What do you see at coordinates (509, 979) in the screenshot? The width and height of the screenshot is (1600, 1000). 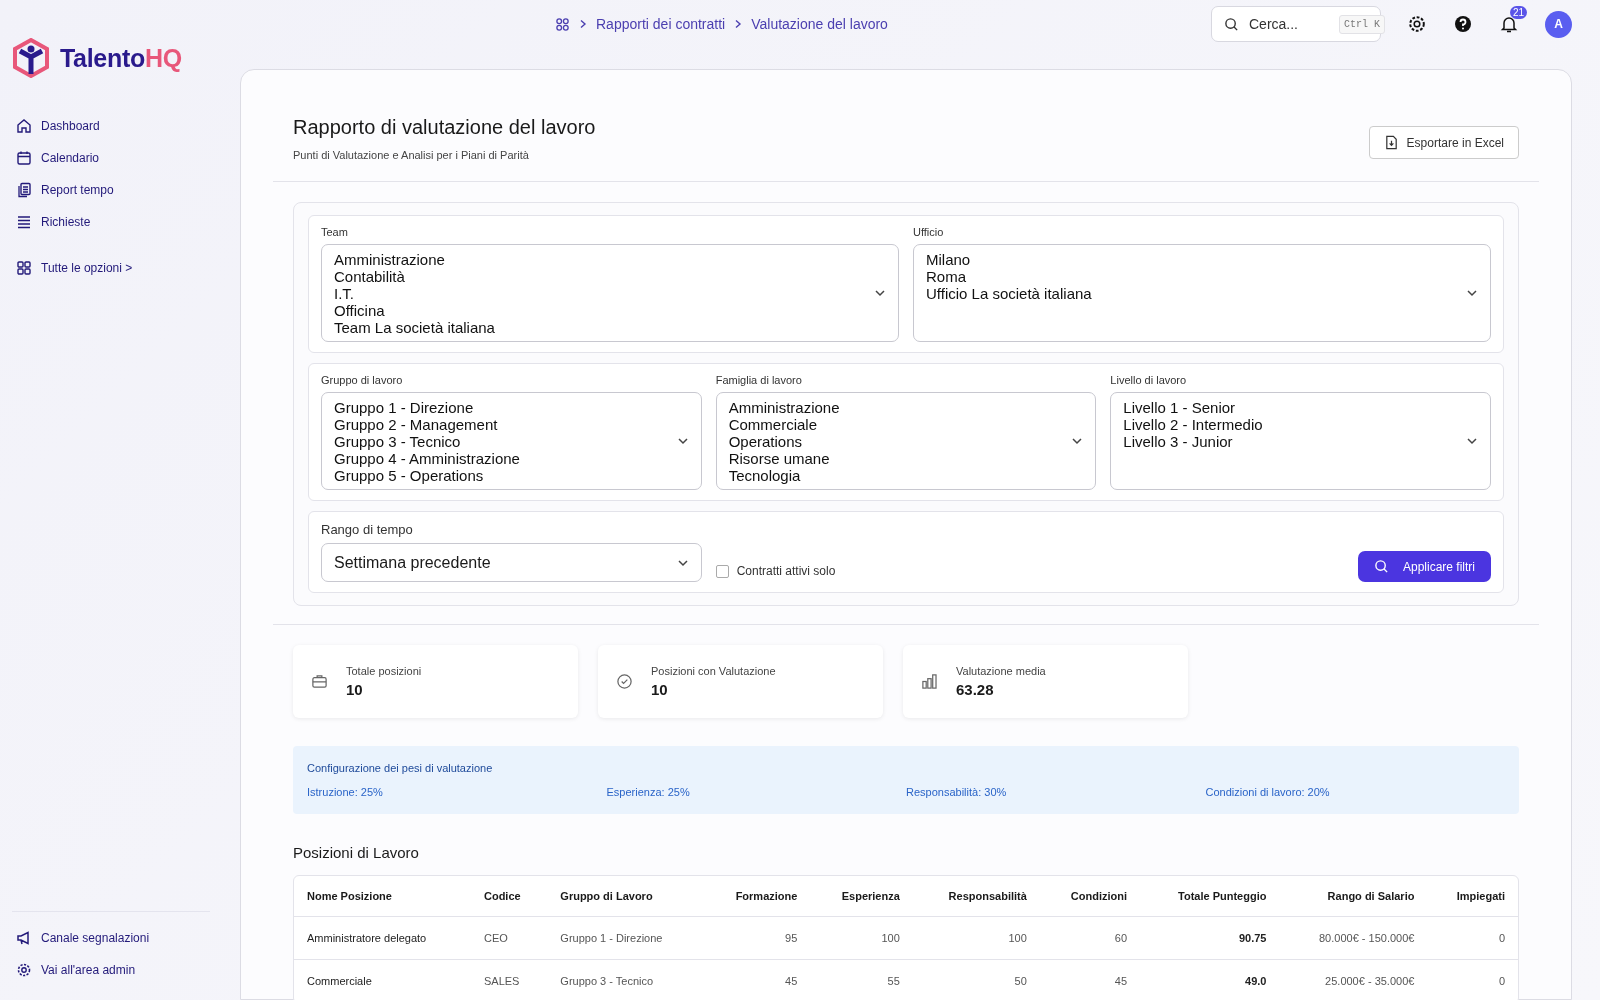 I see `table-cell: SALES` at bounding box center [509, 979].